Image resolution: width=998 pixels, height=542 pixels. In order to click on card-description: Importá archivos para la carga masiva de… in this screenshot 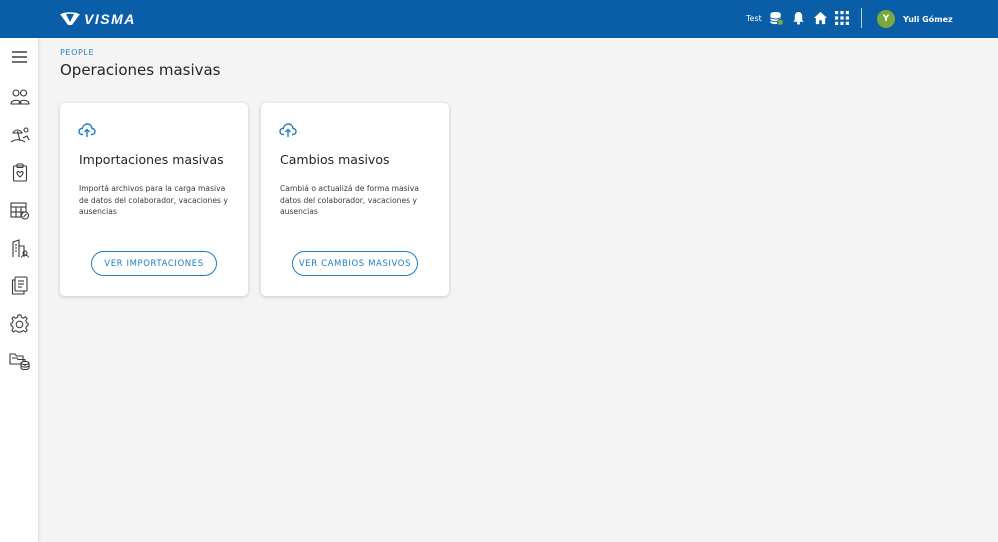, I will do `click(153, 200)`.